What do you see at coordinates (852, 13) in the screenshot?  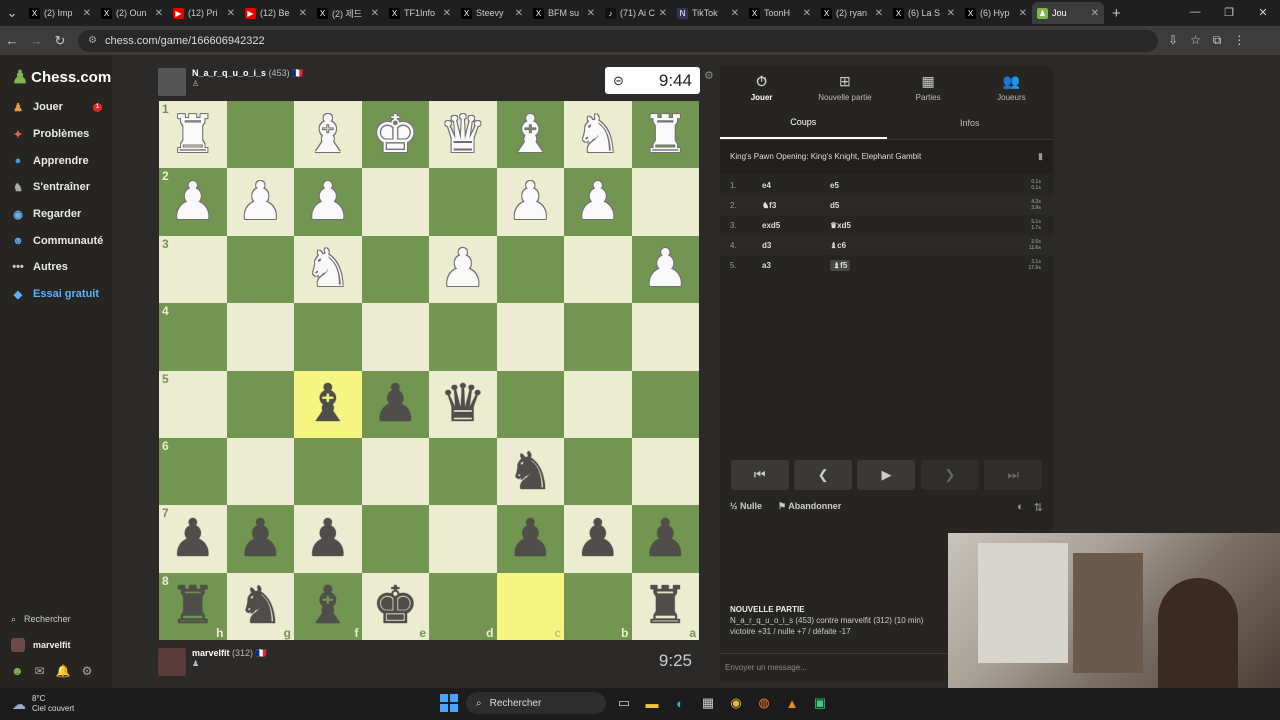 I see `browser-tab: X (2) ryan ✕` at bounding box center [852, 13].